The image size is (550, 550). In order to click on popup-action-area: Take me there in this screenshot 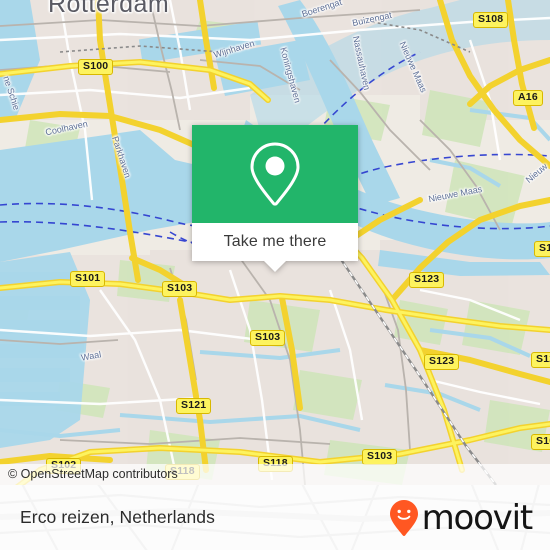, I will do `click(275, 247)`.